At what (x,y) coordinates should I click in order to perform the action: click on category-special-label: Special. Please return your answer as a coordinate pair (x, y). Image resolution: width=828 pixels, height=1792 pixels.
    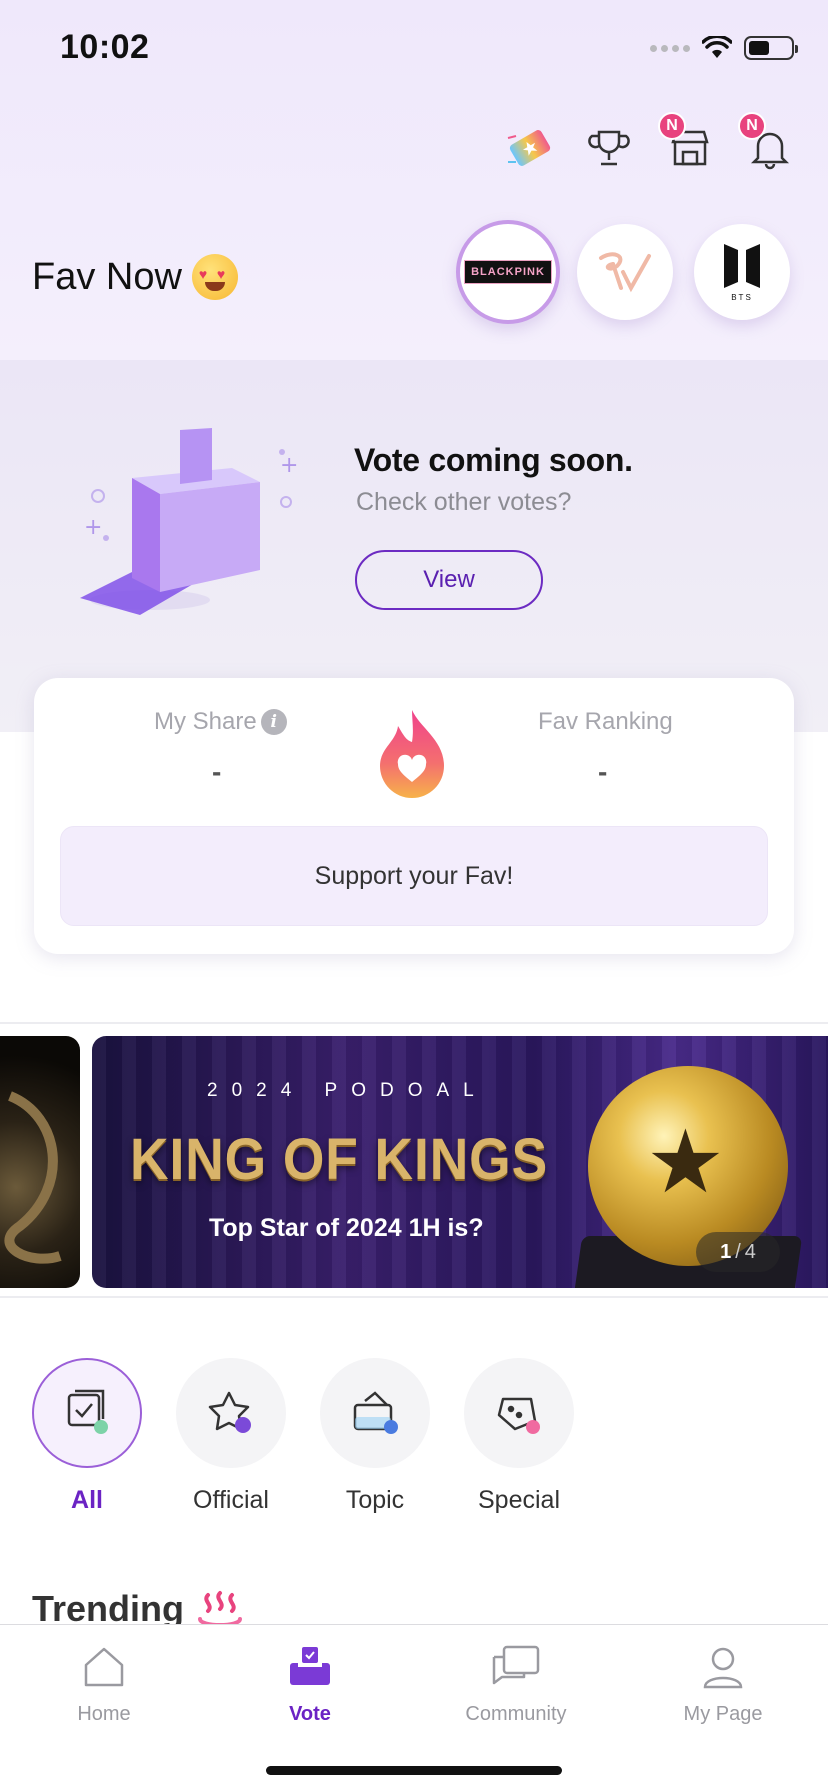
    Looking at the image, I should click on (519, 1500).